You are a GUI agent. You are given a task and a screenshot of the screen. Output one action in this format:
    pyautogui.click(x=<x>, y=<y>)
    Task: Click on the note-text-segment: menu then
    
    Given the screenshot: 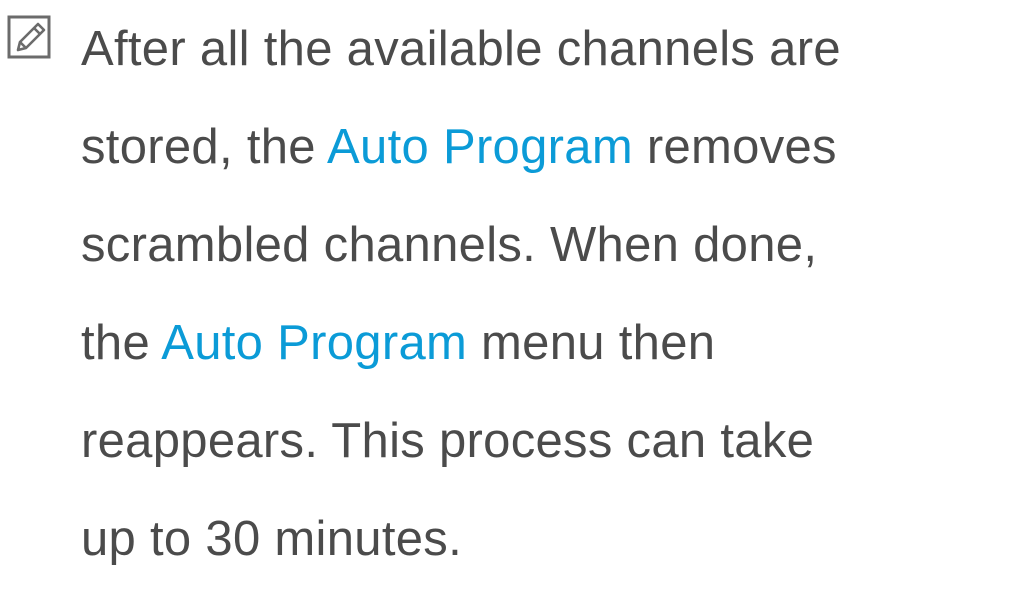 What is the action you would take?
    pyautogui.click(x=591, y=343)
    